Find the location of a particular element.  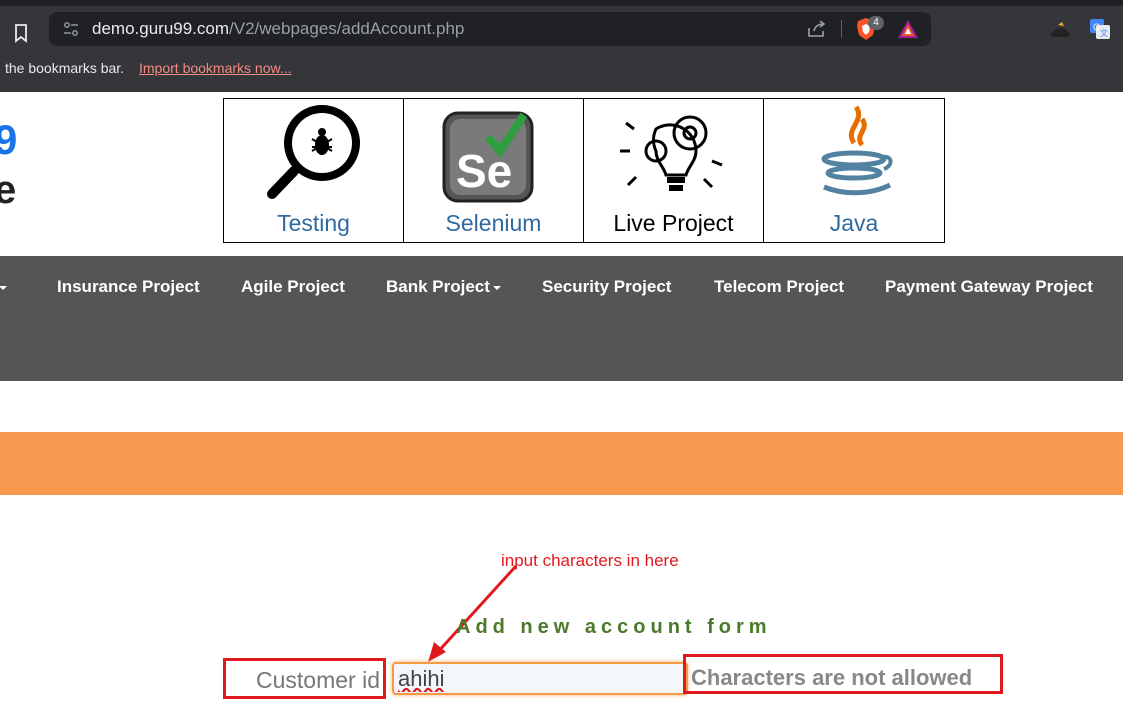

annotation-text: input characters in here is located at coordinates (590, 560).